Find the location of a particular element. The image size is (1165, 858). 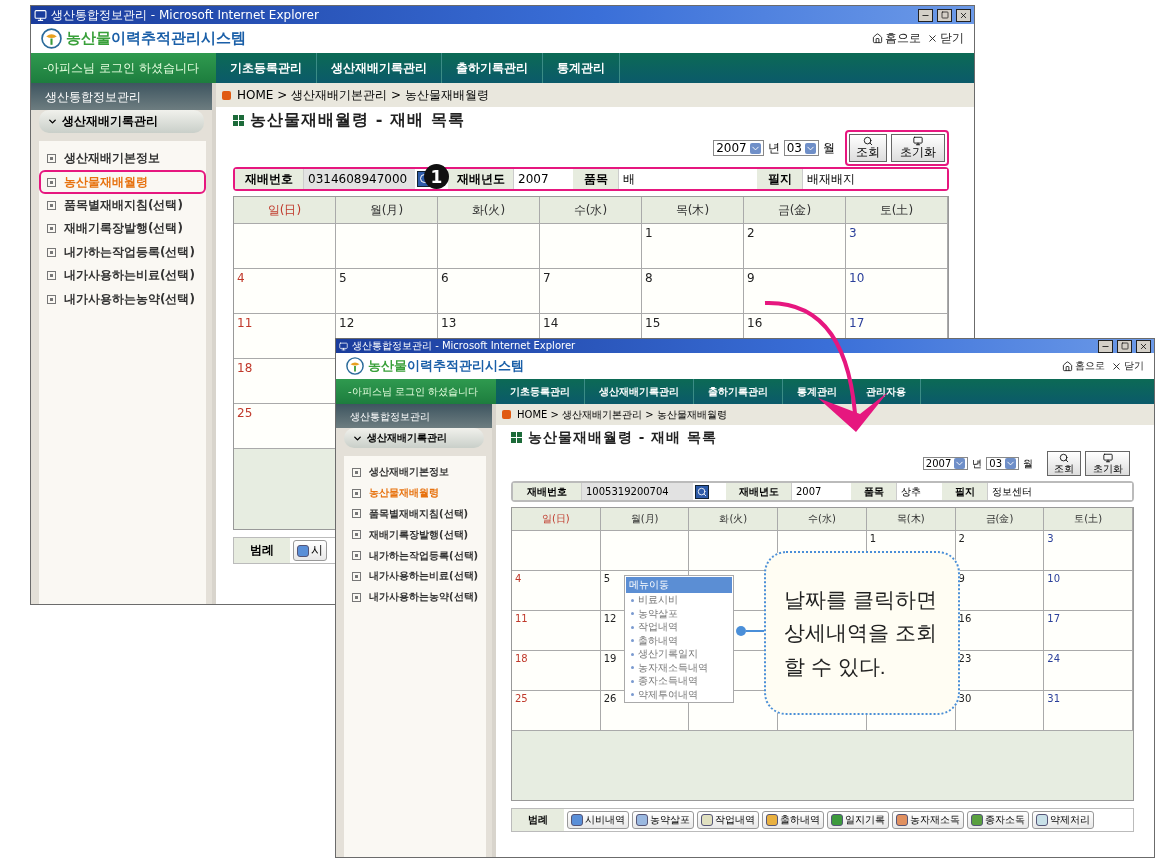

maximize-icon is located at coordinates (944, 15).